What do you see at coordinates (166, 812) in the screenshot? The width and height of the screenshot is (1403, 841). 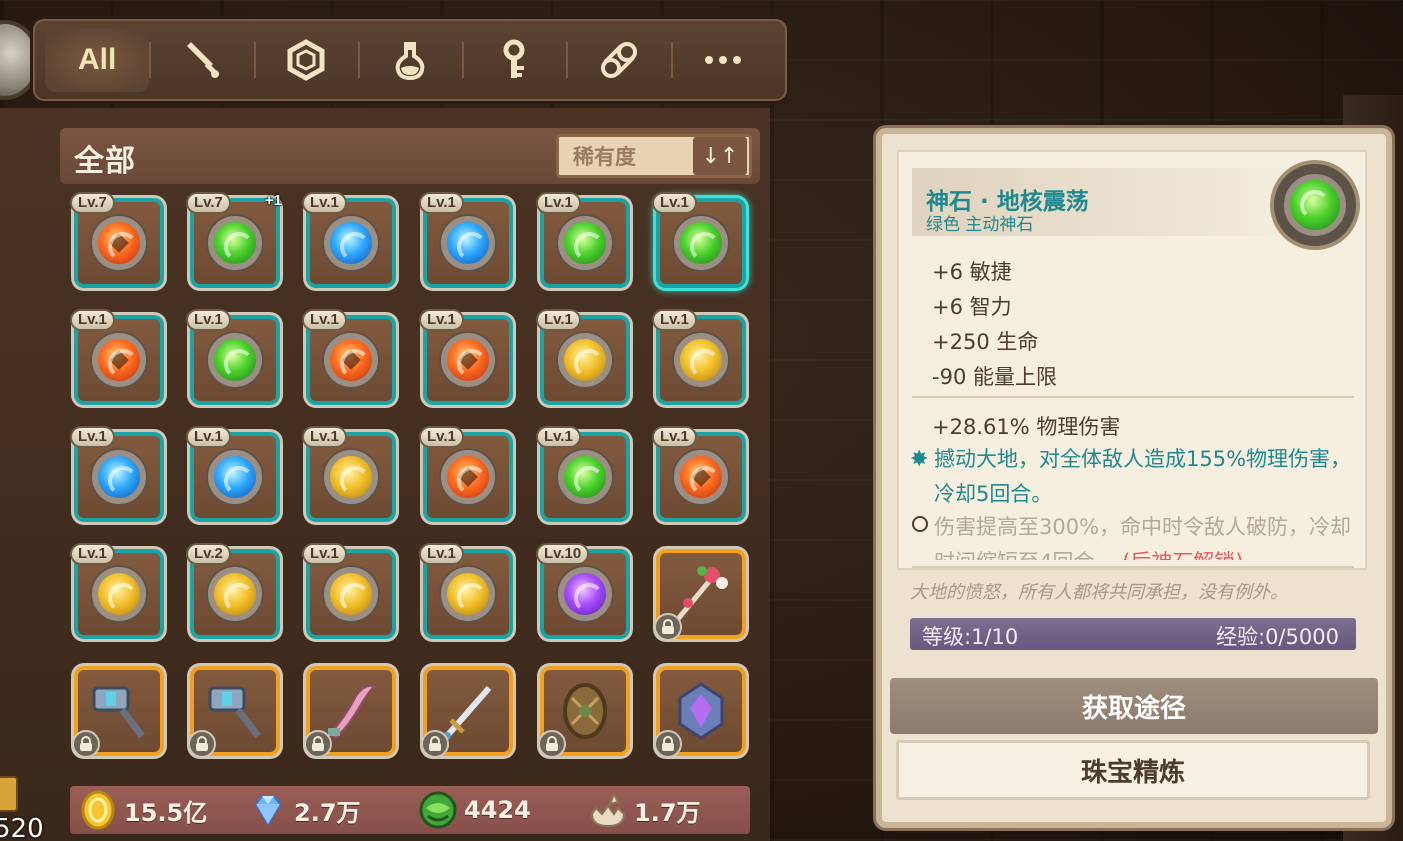 I see `gold-amount: 15.5亿` at bounding box center [166, 812].